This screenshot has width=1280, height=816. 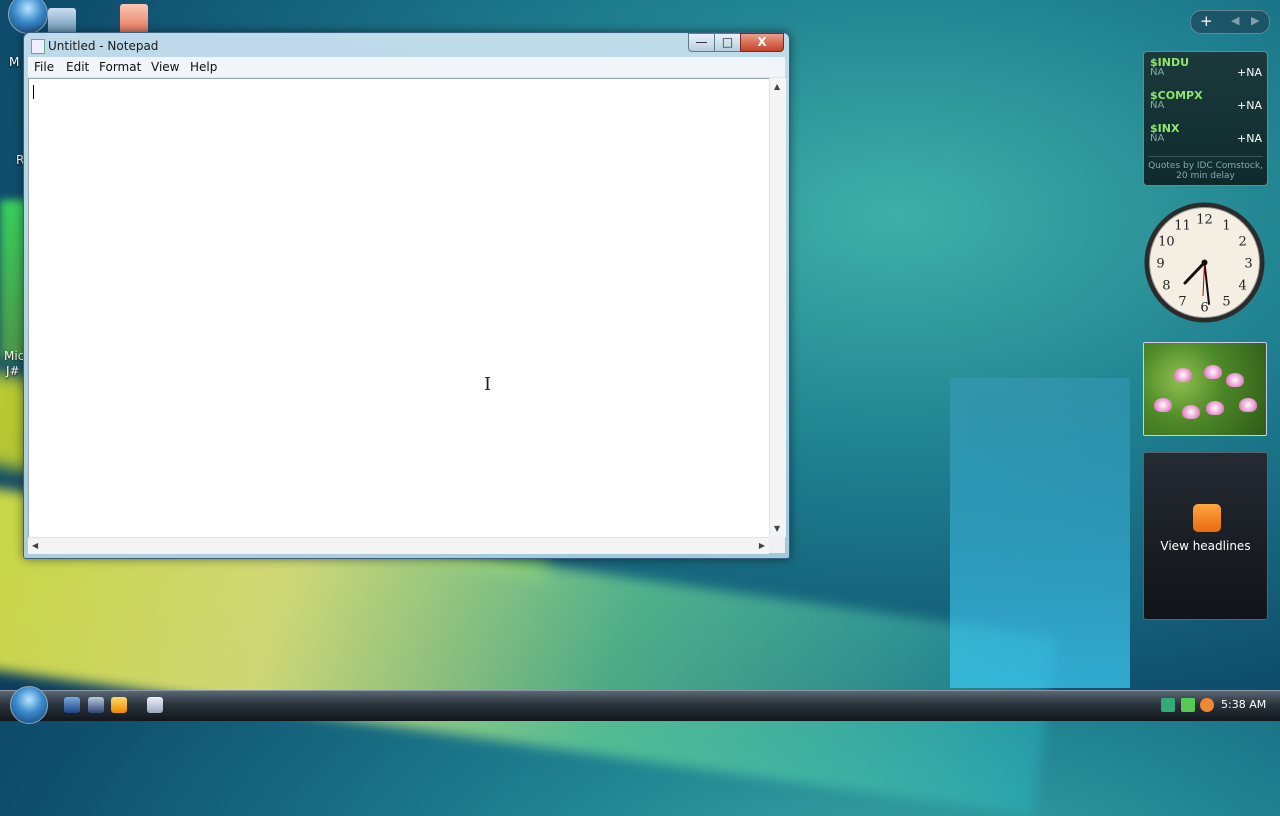 I want to click on folder-icon, so click(x=134, y=19).